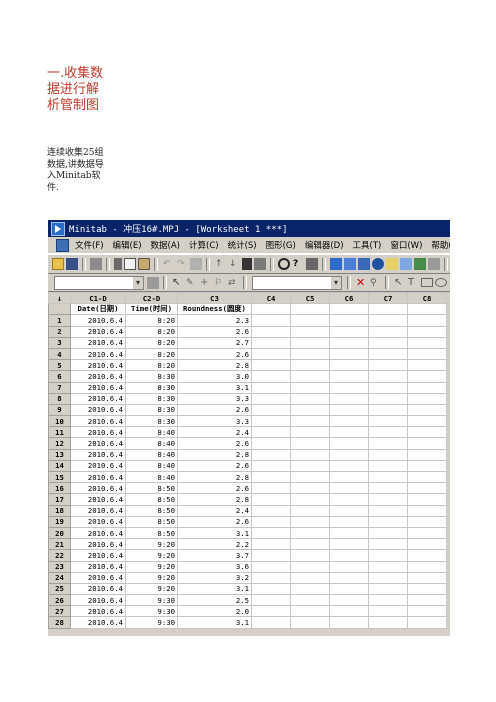 This screenshot has height=702, width=496. Describe the element at coordinates (214, 510) in the screenshot. I see `roundness-cell: 2.4` at that location.